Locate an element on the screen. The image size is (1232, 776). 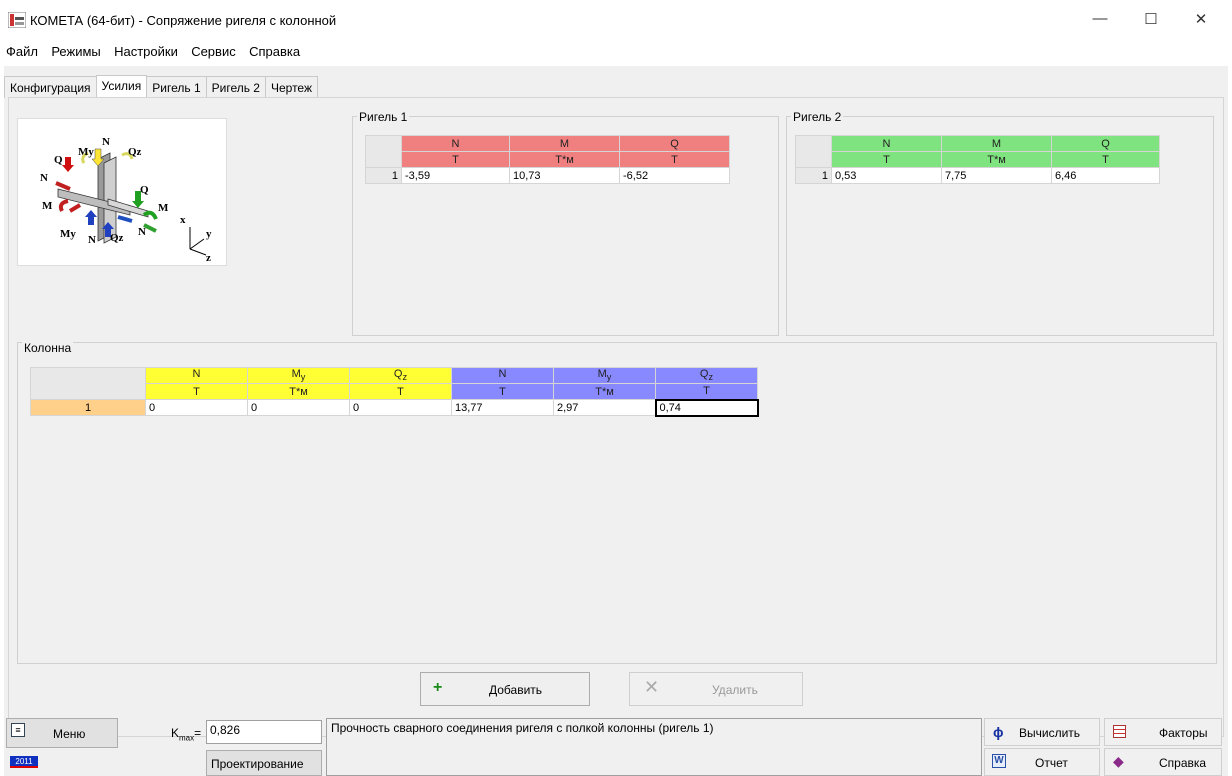
header-my-2: My is located at coordinates (604, 375).